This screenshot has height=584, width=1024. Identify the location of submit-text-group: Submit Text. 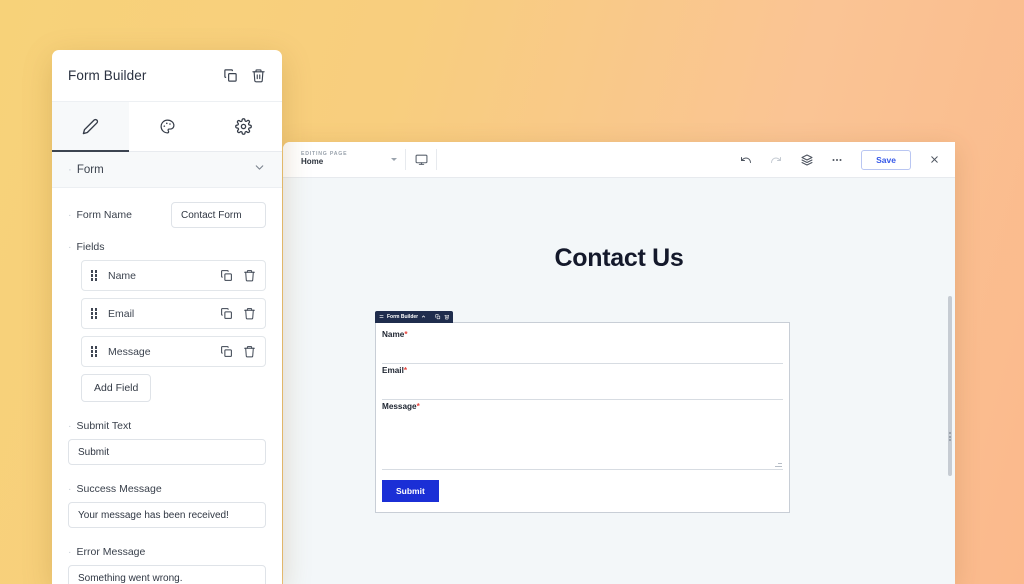
(167, 442).